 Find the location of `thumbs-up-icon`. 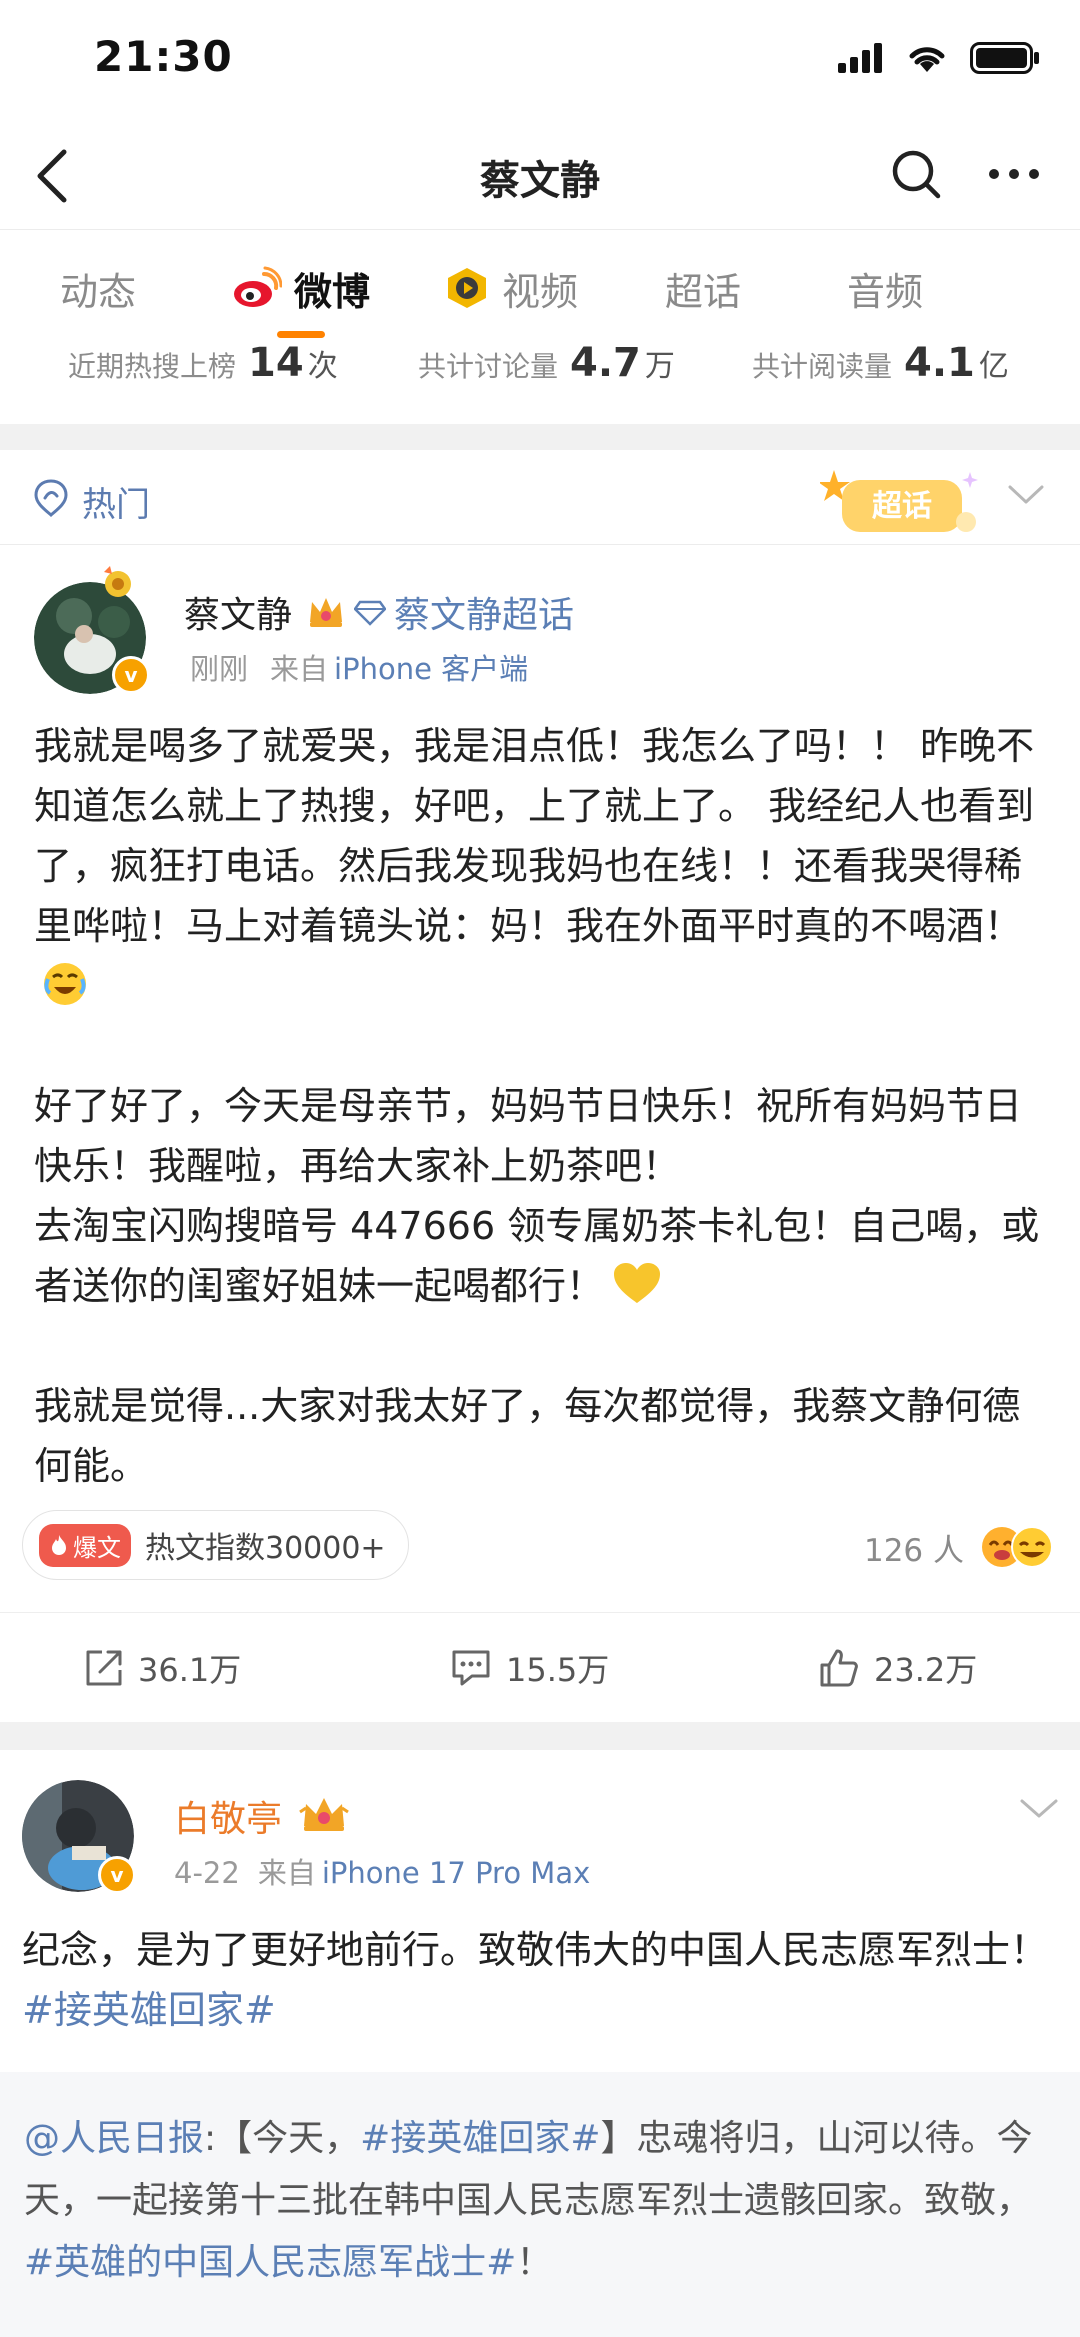

thumbs-up-icon is located at coordinates (839, 1668).